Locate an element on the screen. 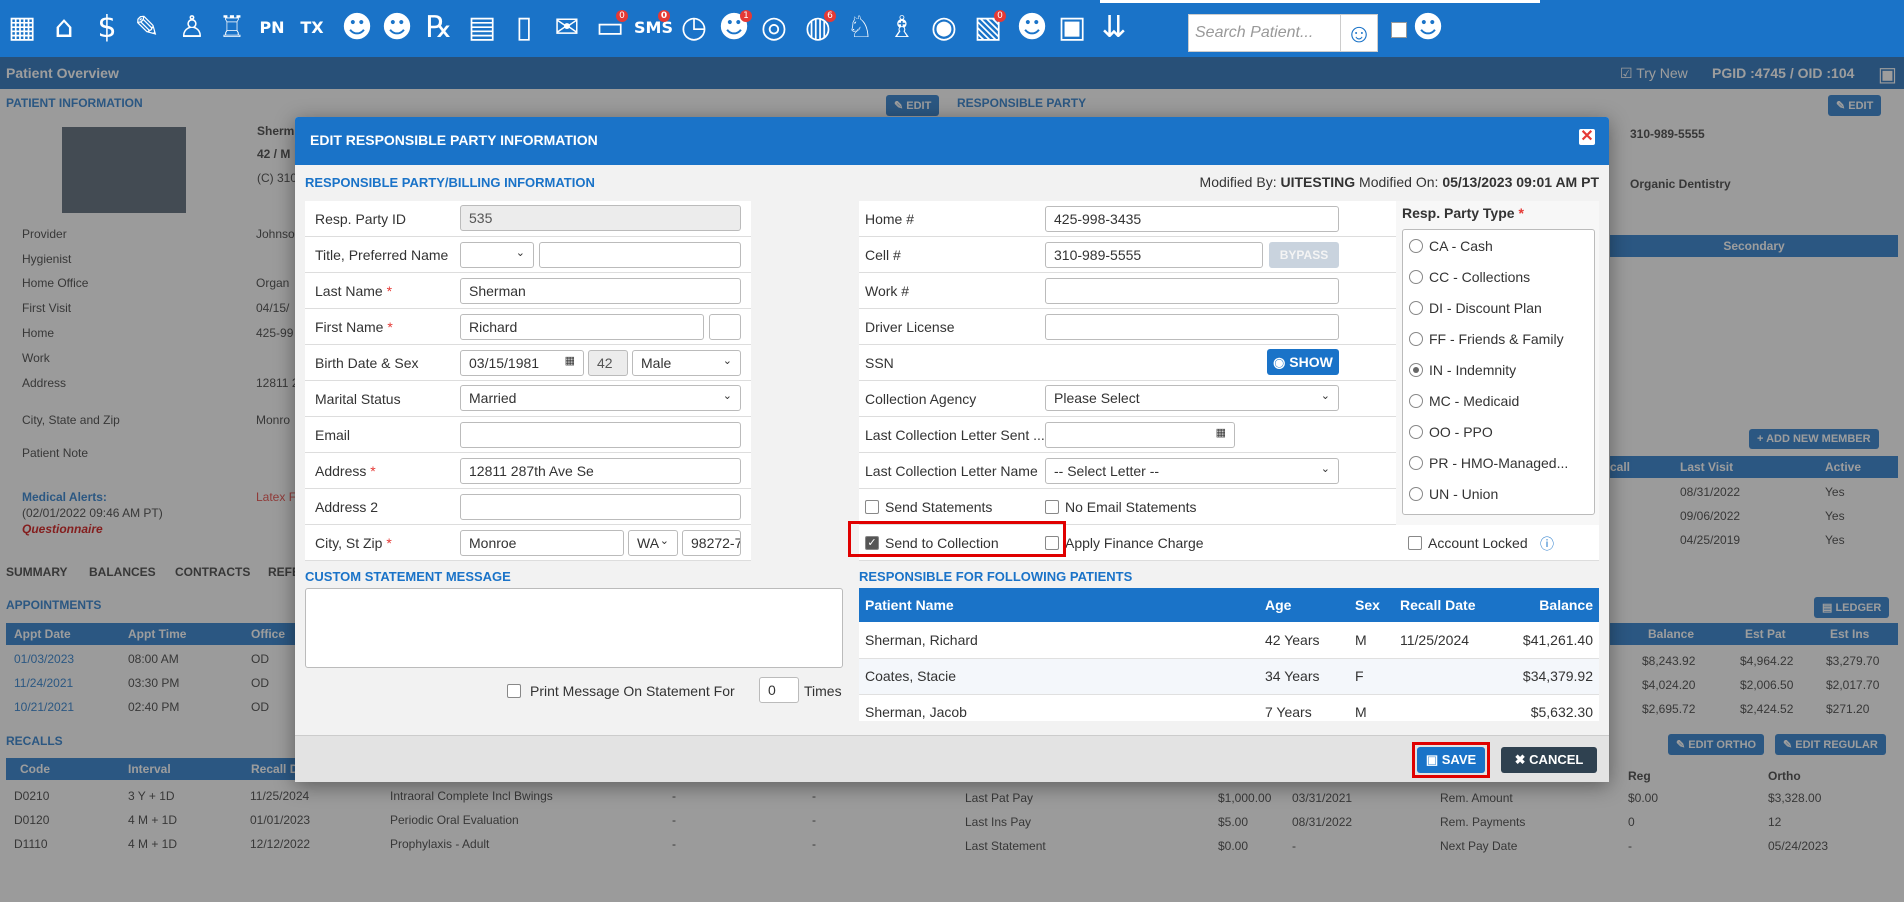 The height and width of the screenshot is (902, 1904). pn-icon: PN is located at coordinates (272, 28).